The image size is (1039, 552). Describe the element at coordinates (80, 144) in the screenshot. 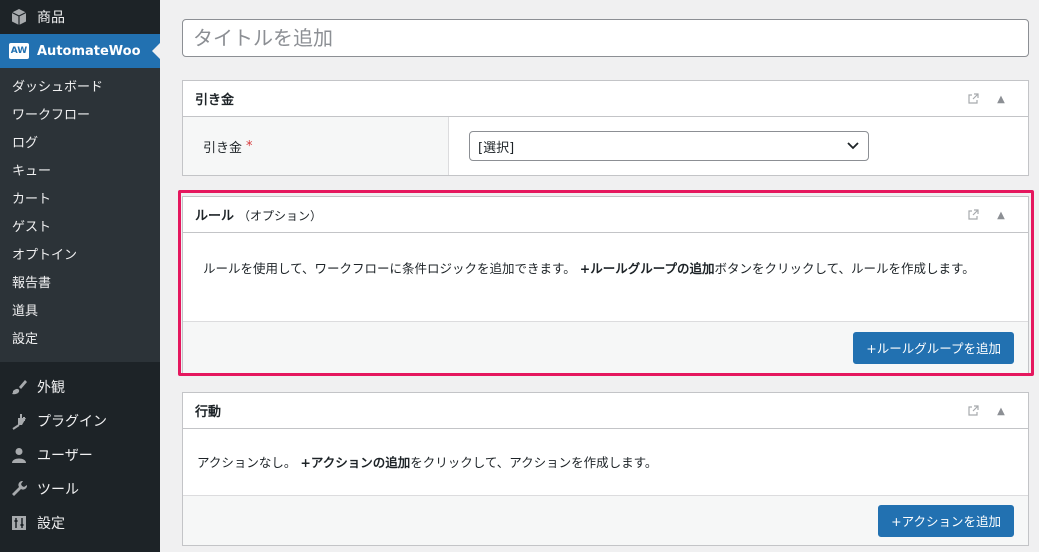

I see `submenu-item-logs: ログ` at that location.